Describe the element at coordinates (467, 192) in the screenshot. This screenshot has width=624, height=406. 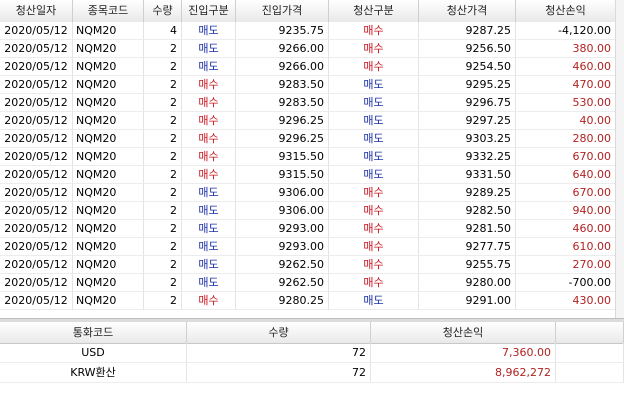
I see `cell-exit-price: 9289.25` at that location.